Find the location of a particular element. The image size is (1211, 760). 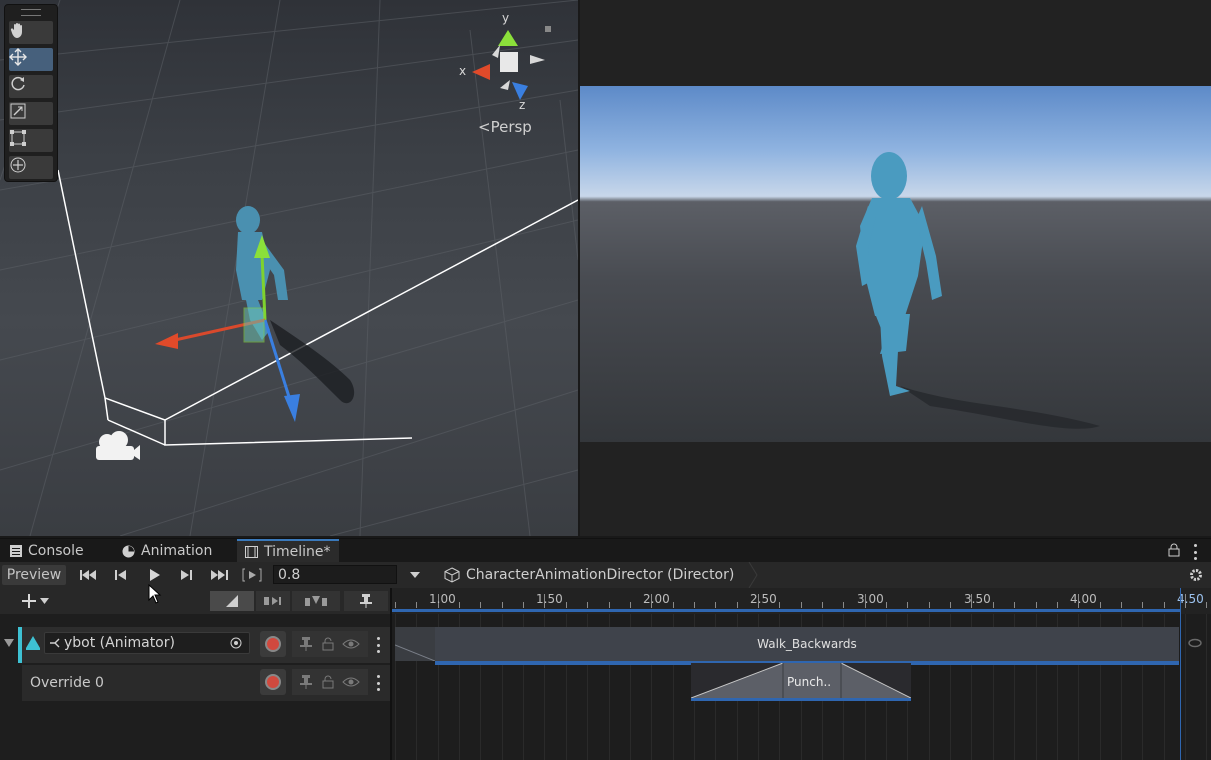

animator-binding-field: ybot (Animator) is located at coordinates (147, 643).